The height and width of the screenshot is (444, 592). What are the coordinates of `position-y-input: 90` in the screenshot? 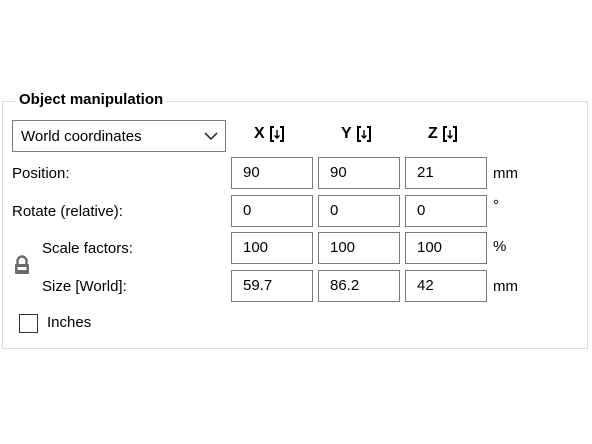 It's located at (359, 173).